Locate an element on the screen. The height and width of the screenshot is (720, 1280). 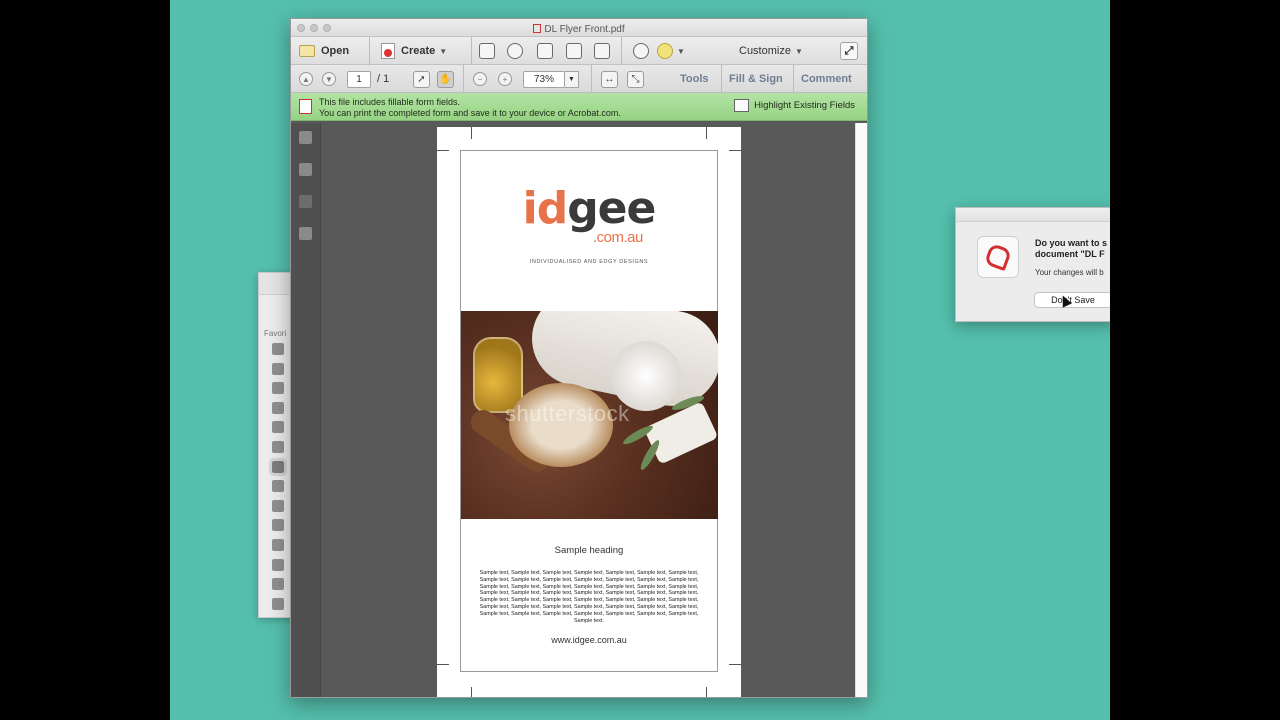
page-number-field: 1 is located at coordinates (359, 79).